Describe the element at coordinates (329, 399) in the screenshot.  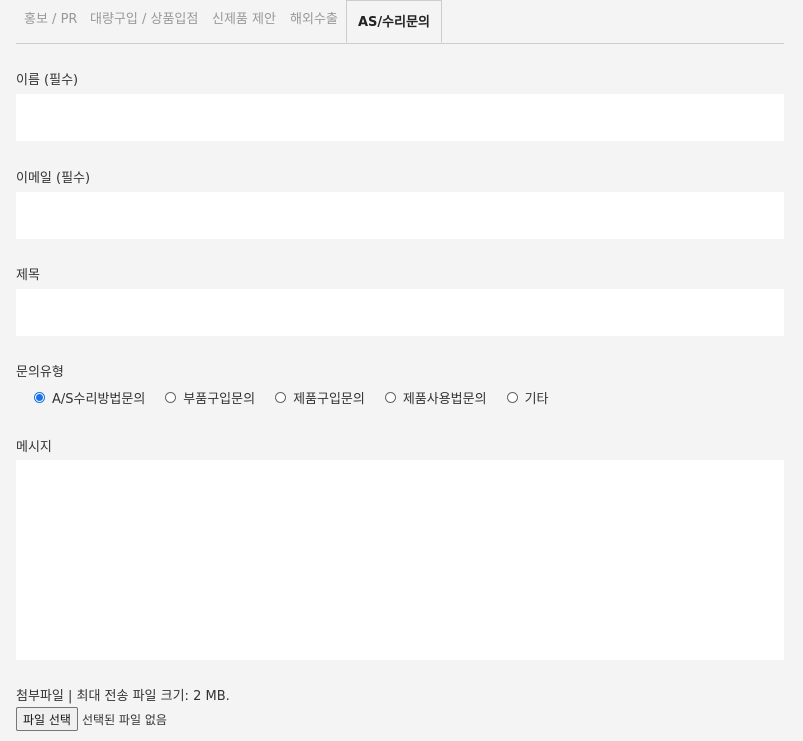
I see `radio-option-label: 제품구입문의` at that location.